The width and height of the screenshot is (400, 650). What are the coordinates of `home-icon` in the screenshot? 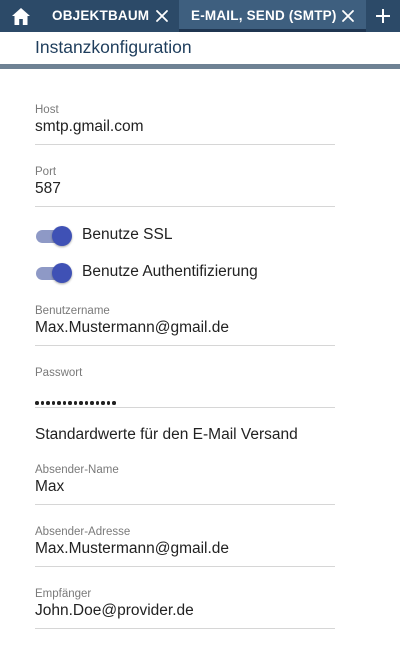 It's located at (20, 16).